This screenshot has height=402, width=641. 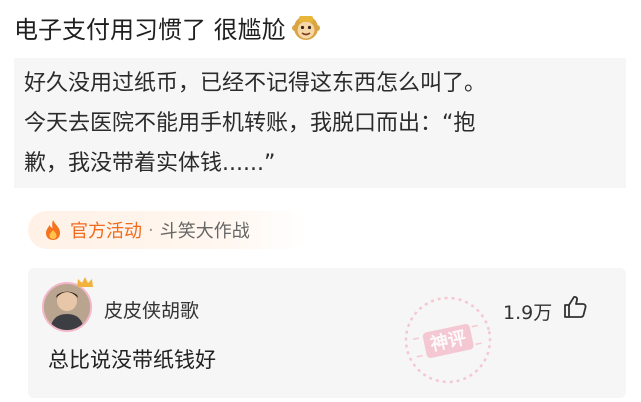 I want to click on like-count: 1.9万, so click(x=528, y=313).